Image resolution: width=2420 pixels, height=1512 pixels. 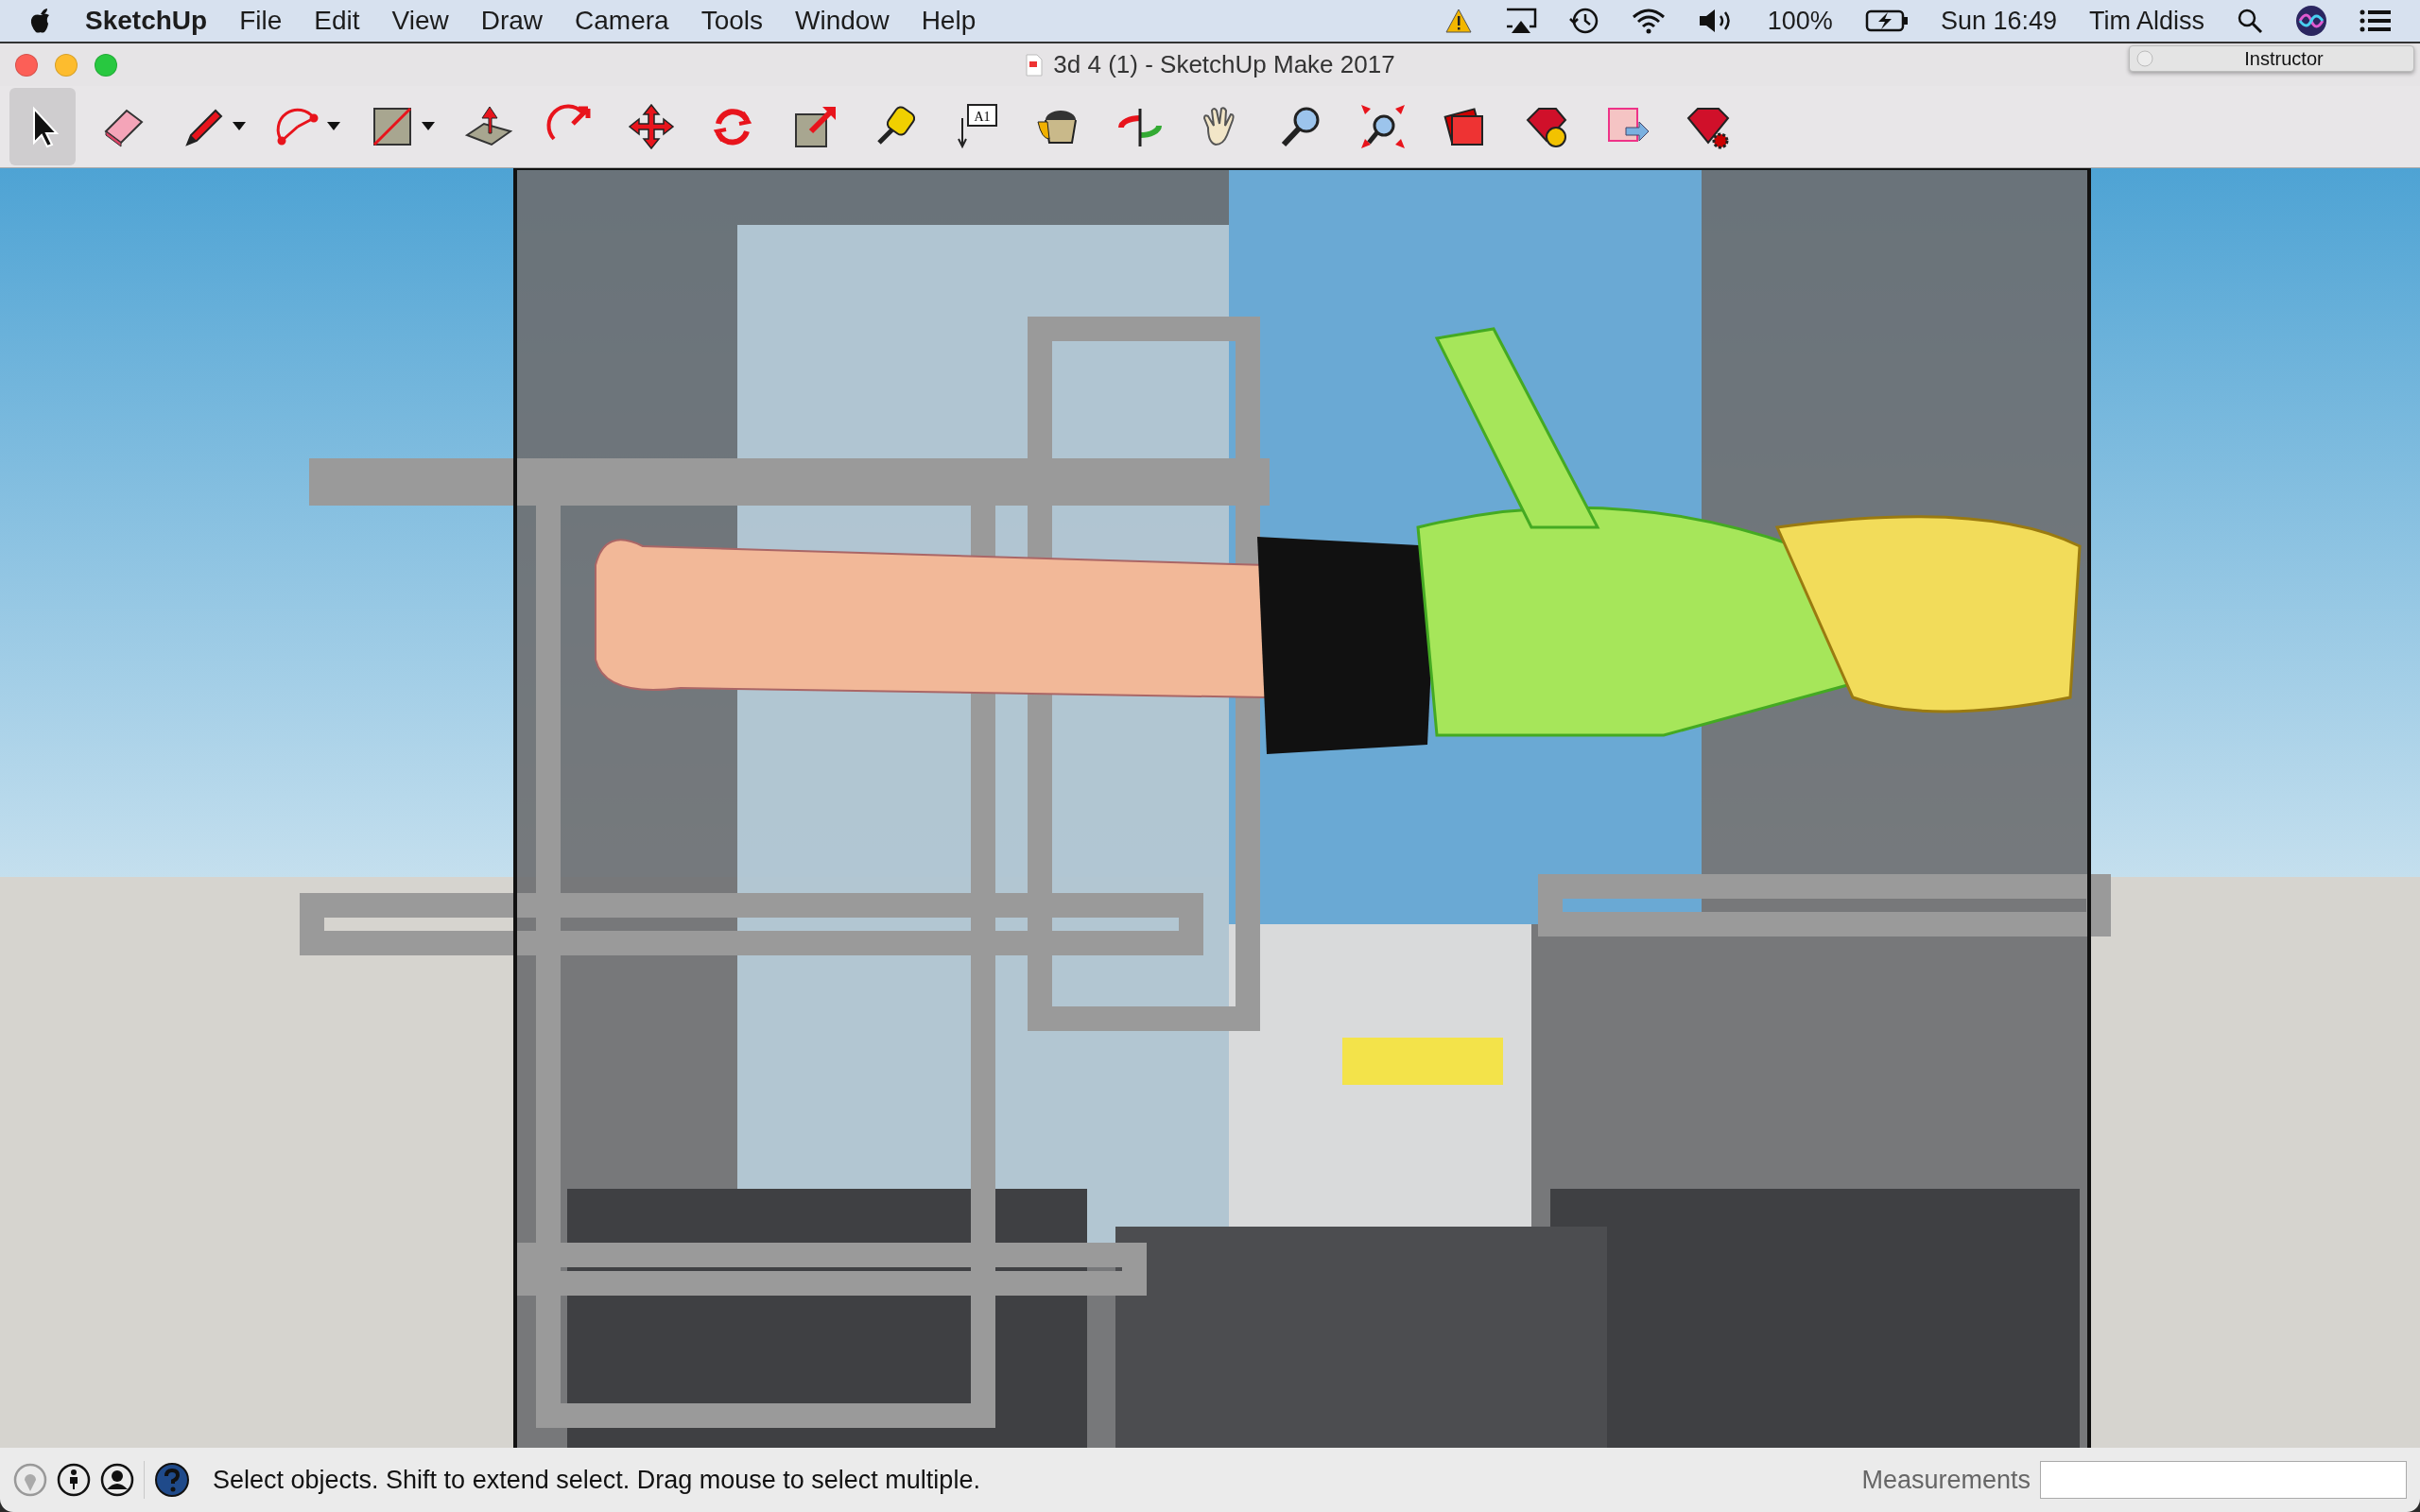 What do you see at coordinates (842, 21) in the screenshot?
I see `menu-item: Window` at bounding box center [842, 21].